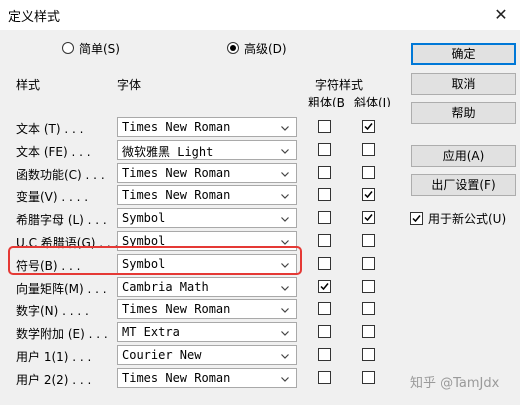 The image size is (520, 405). I want to click on close-icon: ✕, so click(501, 15).